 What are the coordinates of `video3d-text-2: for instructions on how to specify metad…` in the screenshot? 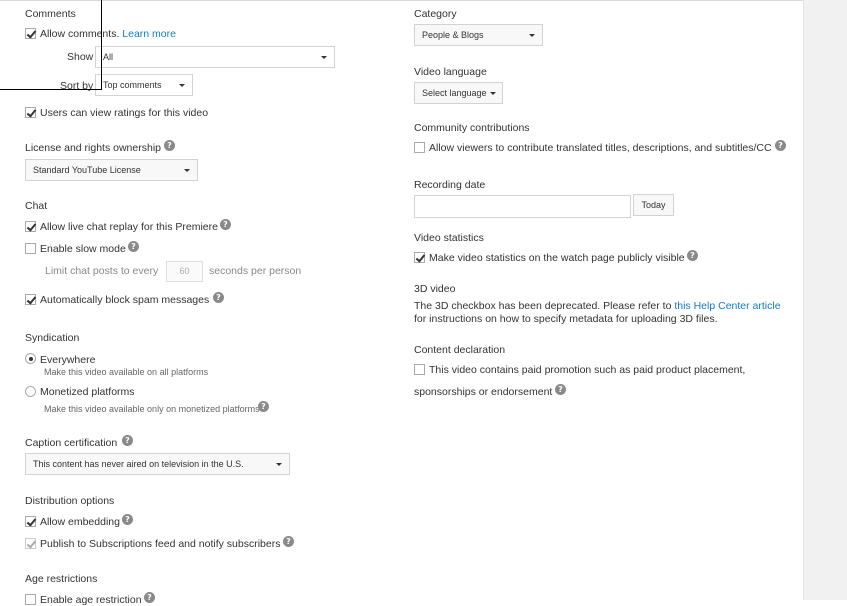 It's located at (566, 319).